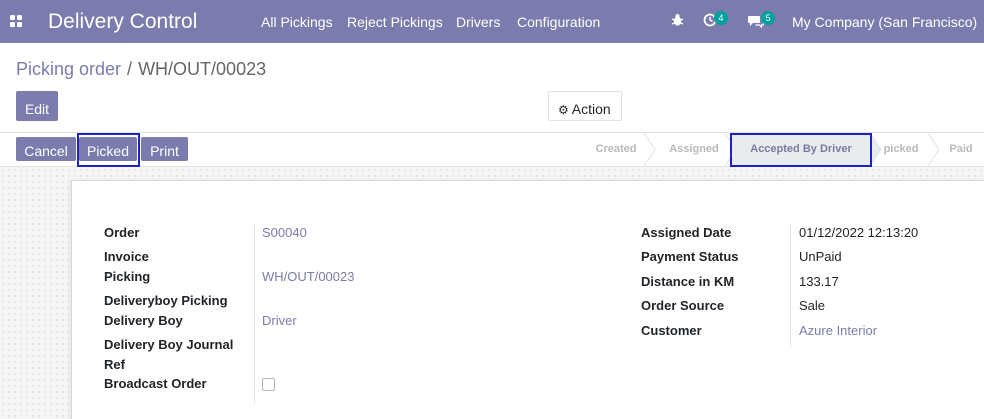 The height and width of the screenshot is (419, 984). What do you see at coordinates (671, 330) in the screenshot?
I see `customer-label: Customer` at bounding box center [671, 330].